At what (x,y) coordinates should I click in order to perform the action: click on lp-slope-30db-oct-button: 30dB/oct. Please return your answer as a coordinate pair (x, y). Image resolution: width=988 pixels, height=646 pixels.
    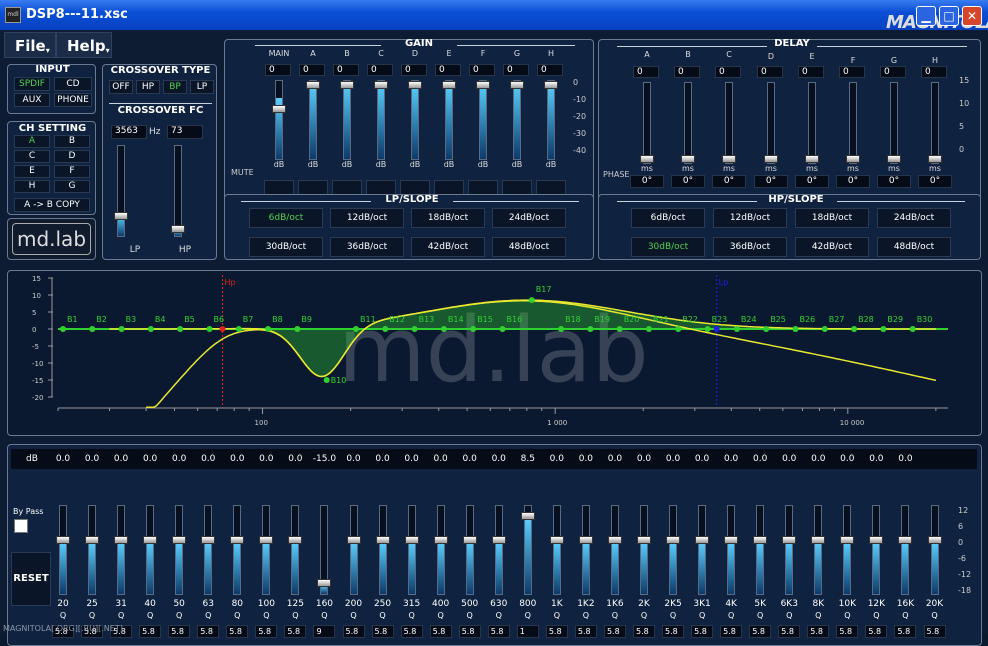
    Looking at the image, I should click on (286, 247).